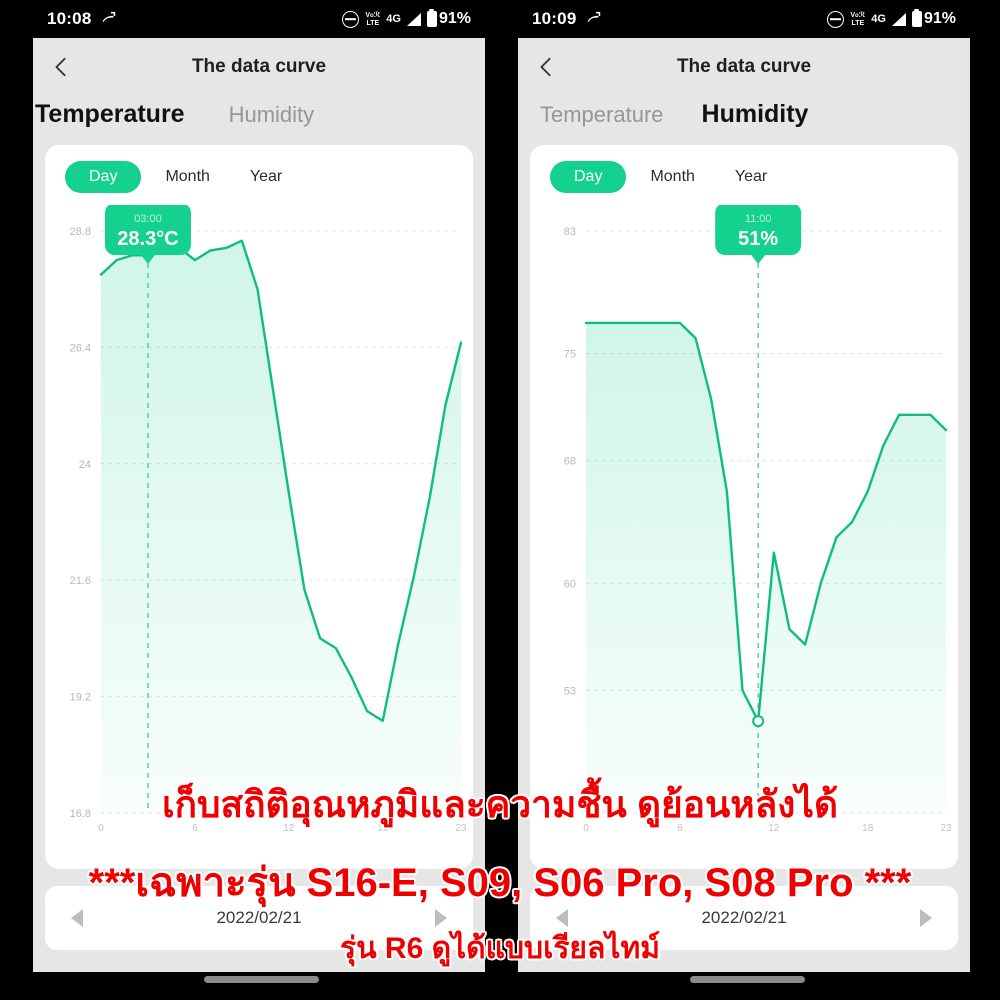 This screenshot has height=1000, width=1000. What do you see at coordinates (147, 239) in the screenshot?
I see `svg-text: 28.3°C` at bounding box center [147, 239].